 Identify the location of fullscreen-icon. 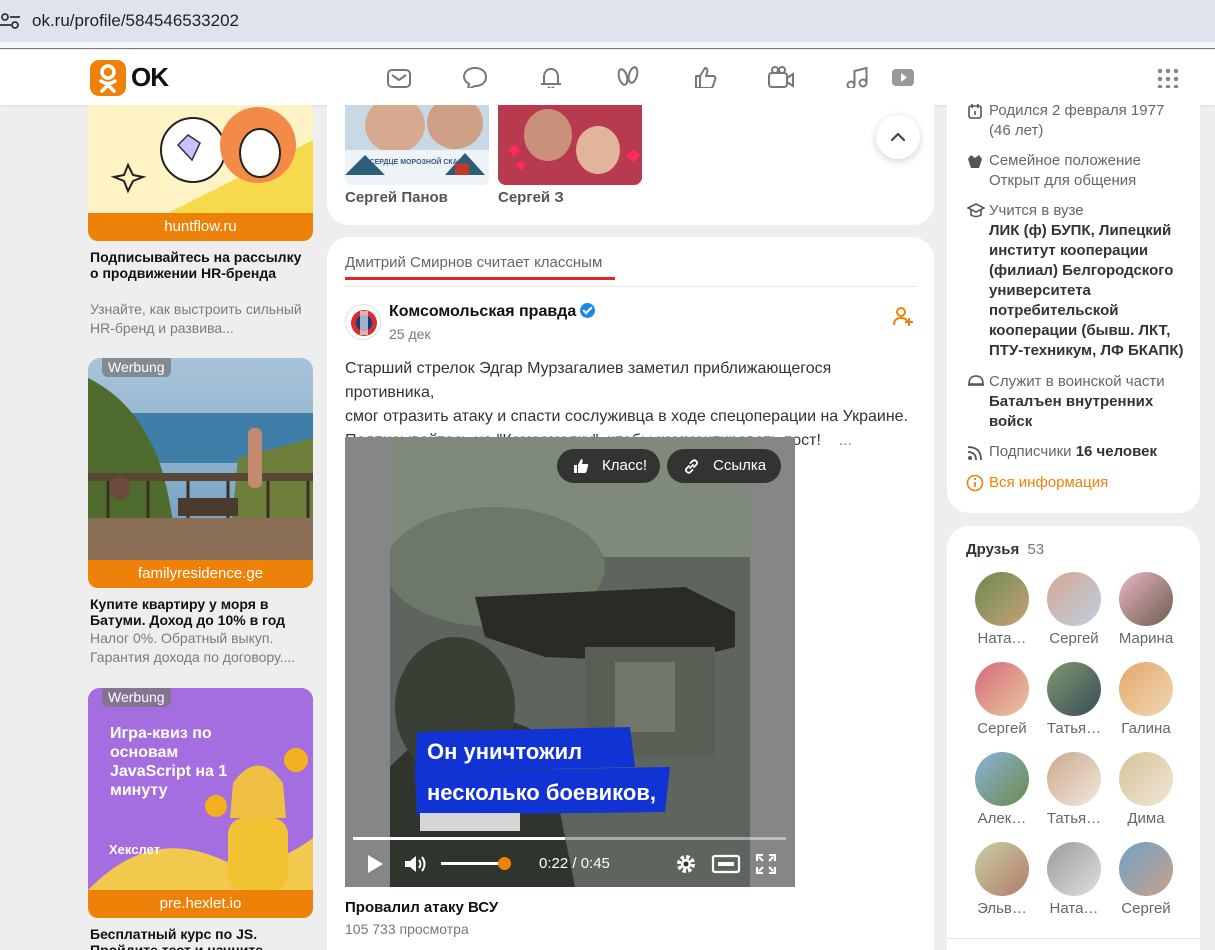
(766, 864).